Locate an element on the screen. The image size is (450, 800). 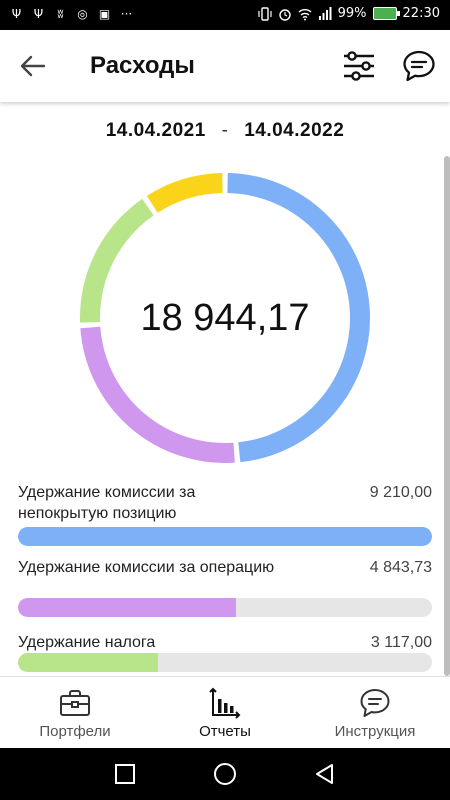
expense-item: Удержание комиссии за операцию 4 843,73 is located at coordinates (225, 590).